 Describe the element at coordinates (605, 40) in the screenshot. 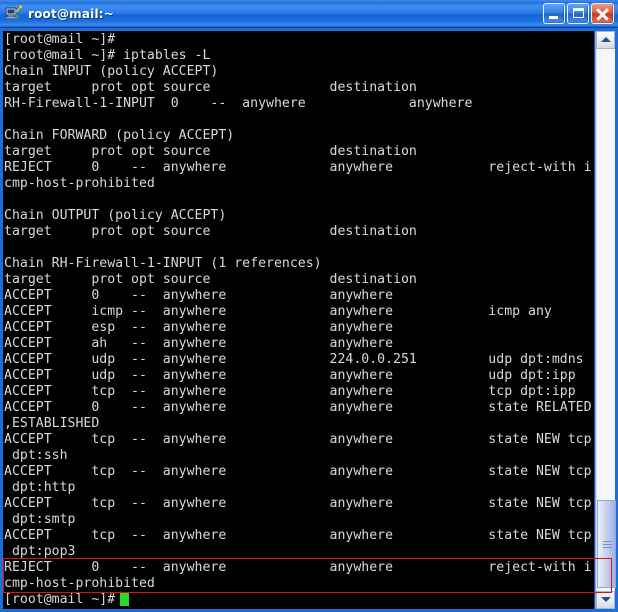

I see `scroll-up-arrow-icon` at that location.